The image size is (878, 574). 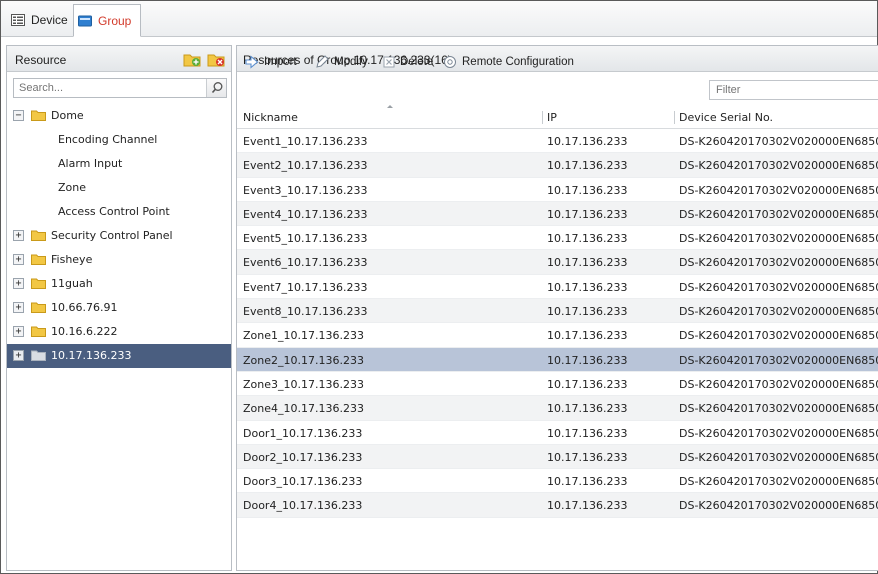 I want to click on filter-input, so click(x=790, y=90).